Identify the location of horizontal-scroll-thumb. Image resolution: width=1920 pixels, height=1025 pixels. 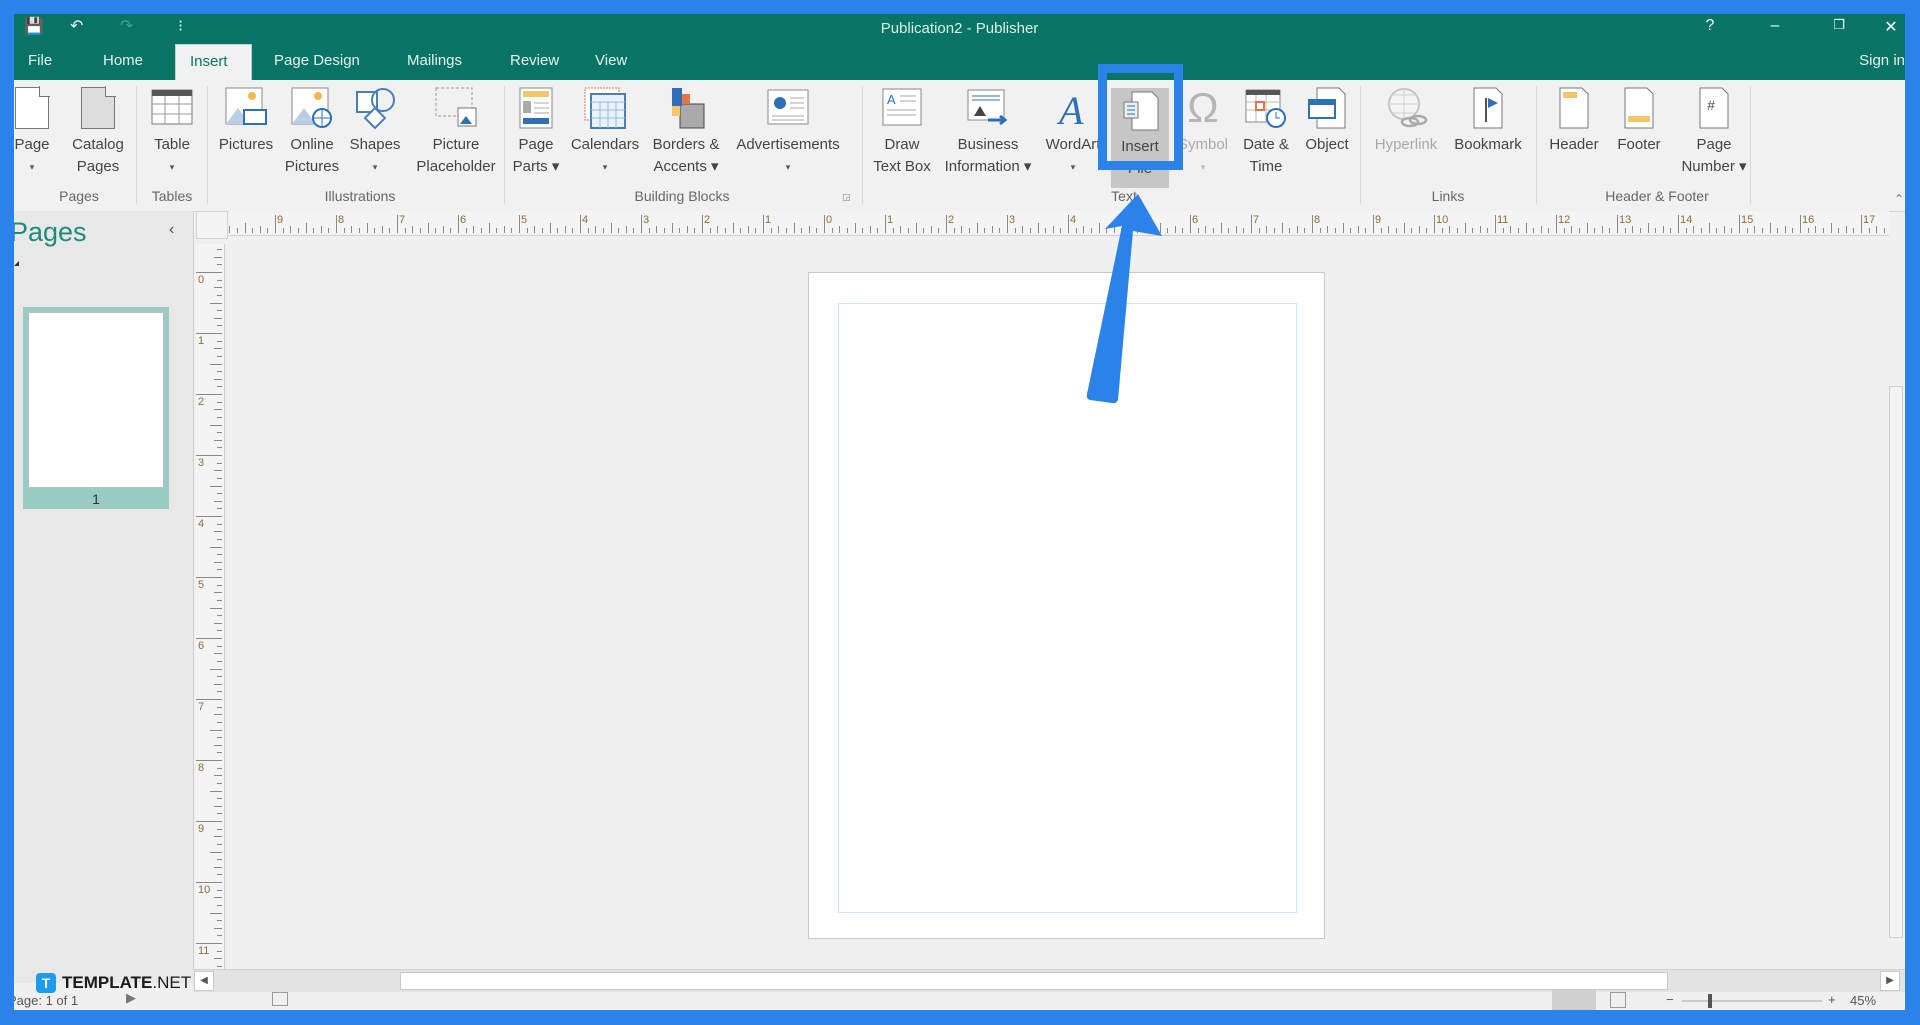
(1034, 981).